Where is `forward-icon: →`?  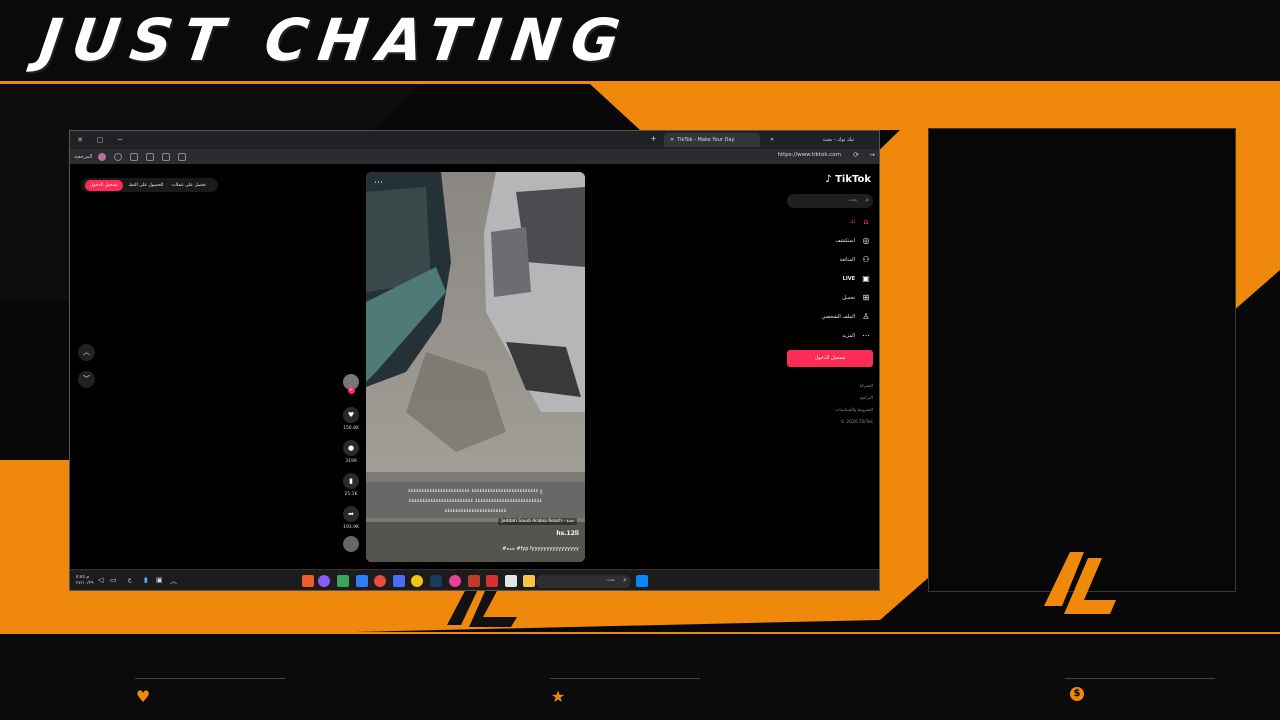 forward-icon: → is located at coordinates (872, 155).